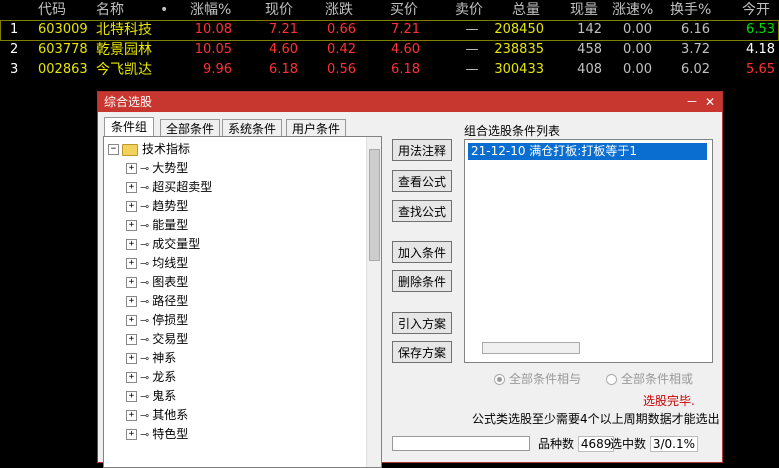 This screenshot has width=779, height=468. I want to click on radio-unchecked-icon, so click(611, 379).